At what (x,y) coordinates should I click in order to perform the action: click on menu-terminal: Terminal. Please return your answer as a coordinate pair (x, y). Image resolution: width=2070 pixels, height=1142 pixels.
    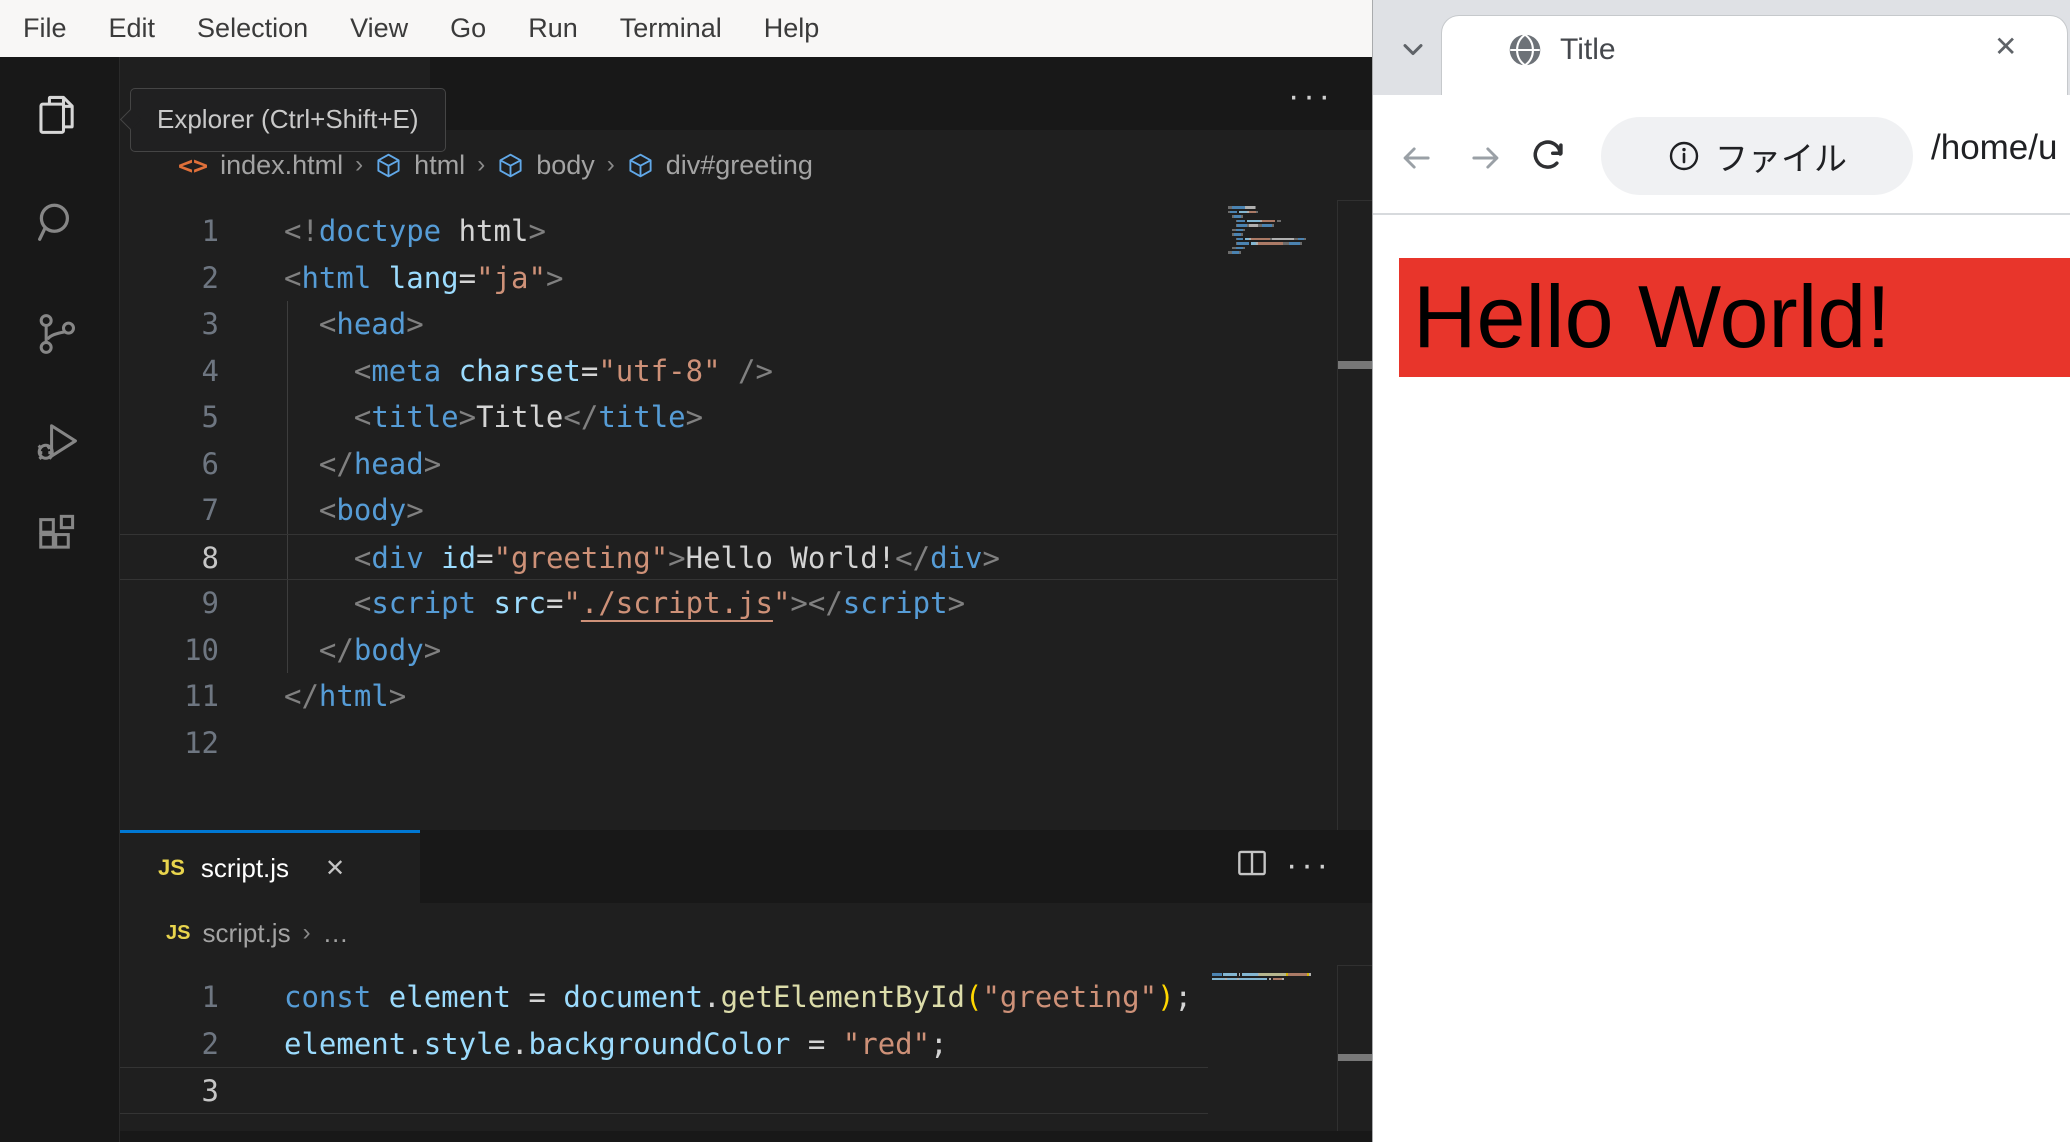
    Looking at the image, I should click on (671, 28).